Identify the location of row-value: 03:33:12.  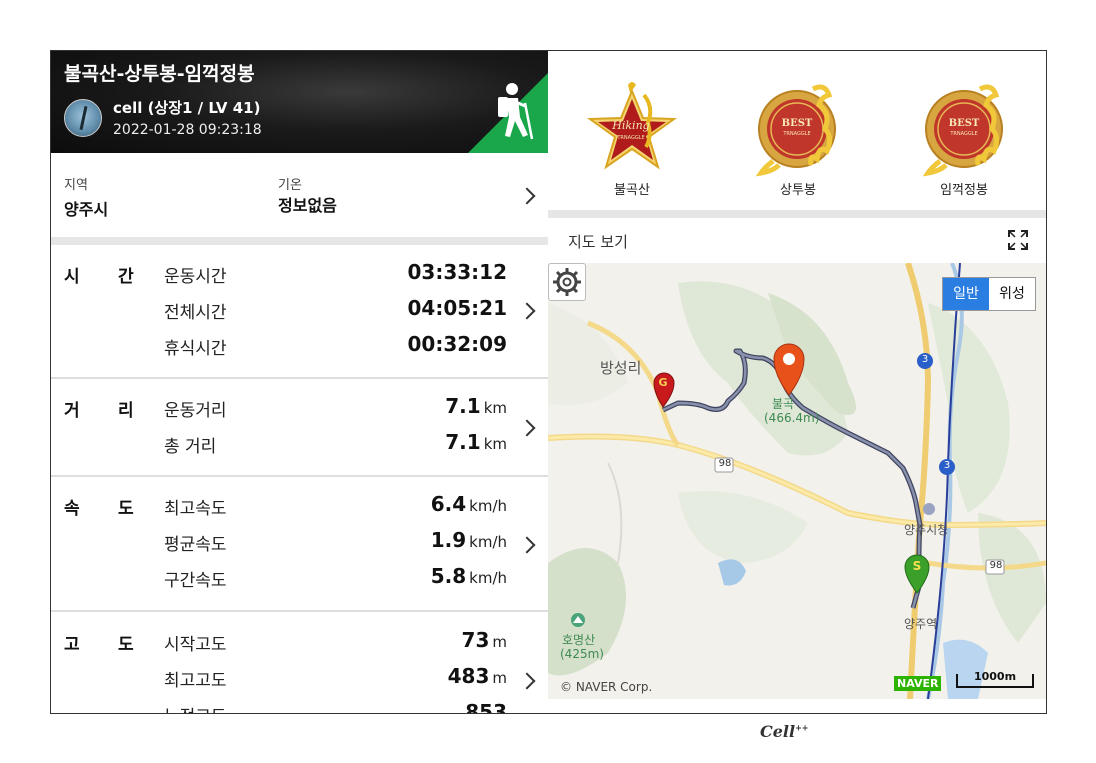
(458, 272).